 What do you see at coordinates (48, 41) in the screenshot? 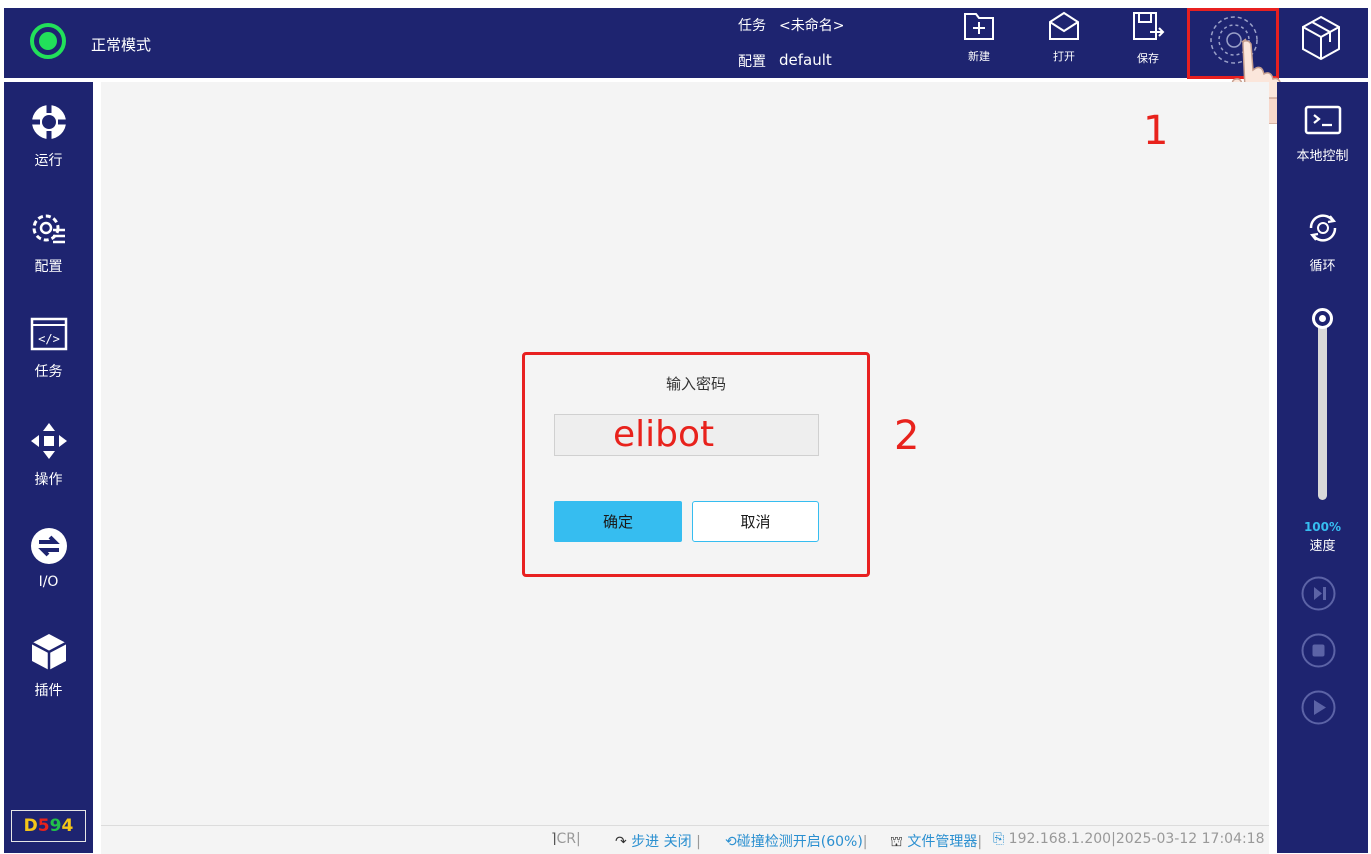
I see `status-indicator-icon` at bounding box center [48, 41].